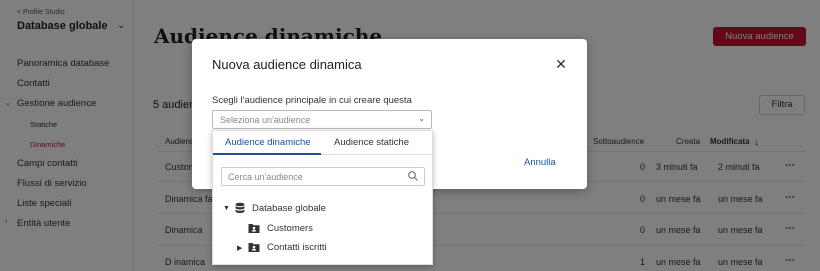 This screenshot has height=271, width=820. I want to click on tree-node-contatti-iscritti: Contatti iscritti, so click(297, 247).